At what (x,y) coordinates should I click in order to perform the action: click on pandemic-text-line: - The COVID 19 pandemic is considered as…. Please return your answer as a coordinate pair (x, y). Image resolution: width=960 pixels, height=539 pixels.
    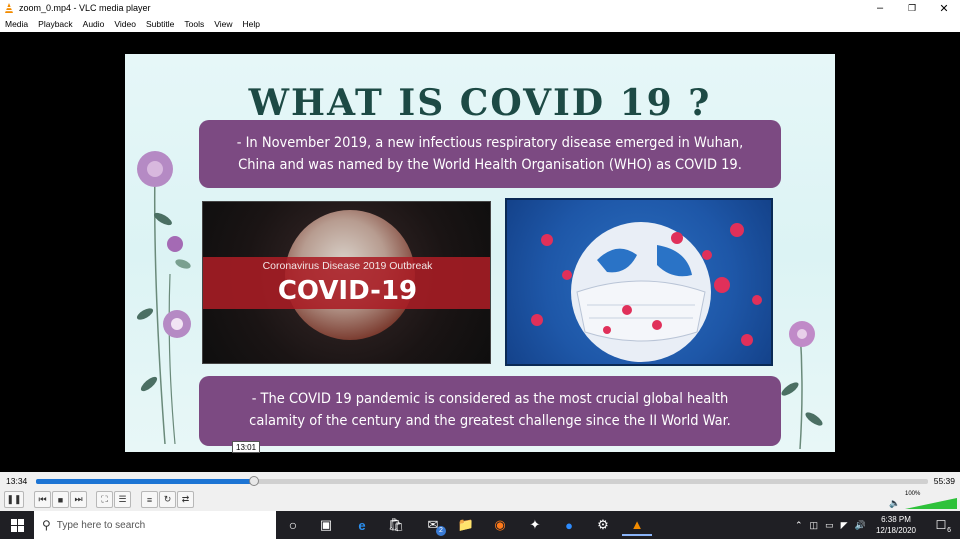
    Looking at the image, I should click on (490, 399).